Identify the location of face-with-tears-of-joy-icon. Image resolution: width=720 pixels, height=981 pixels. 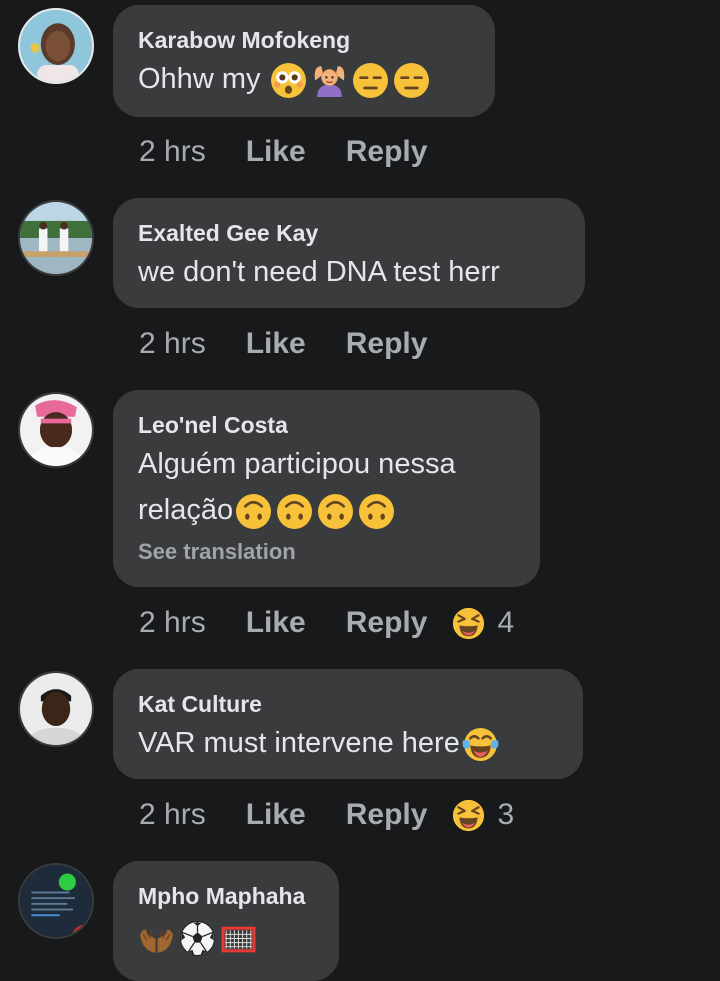
(480, 744).